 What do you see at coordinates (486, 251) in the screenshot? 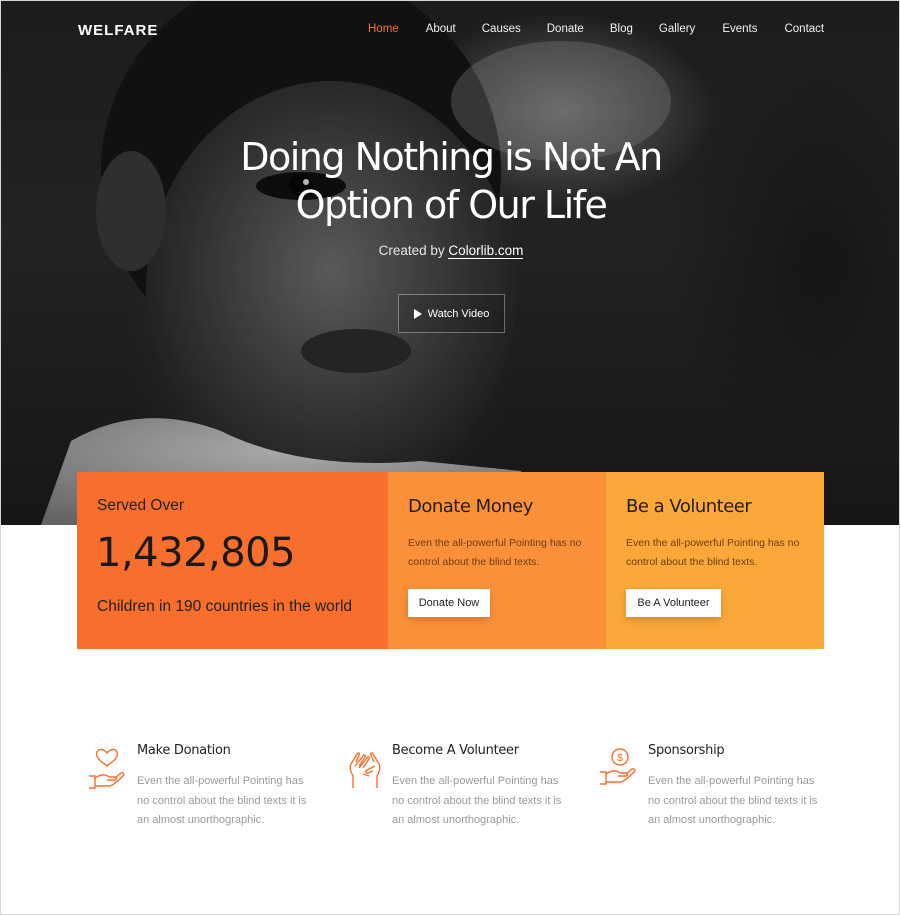
I see `hero-credit-link: Colorlib.com` at bounding box center [486, 251].